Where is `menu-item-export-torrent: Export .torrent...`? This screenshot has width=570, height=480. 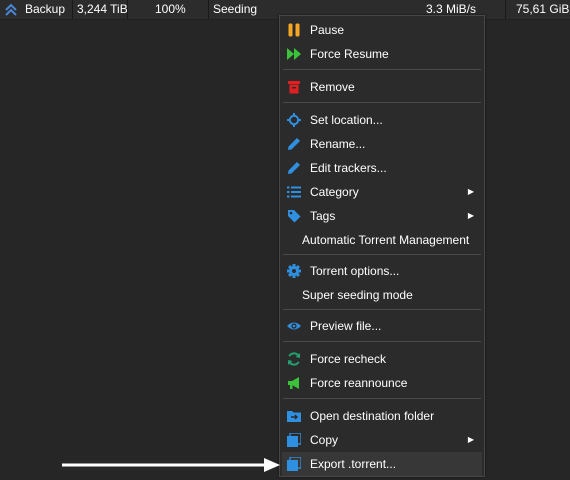 menu-item-export-torrent: Export .torrent... is located at coordinates (382, 464).